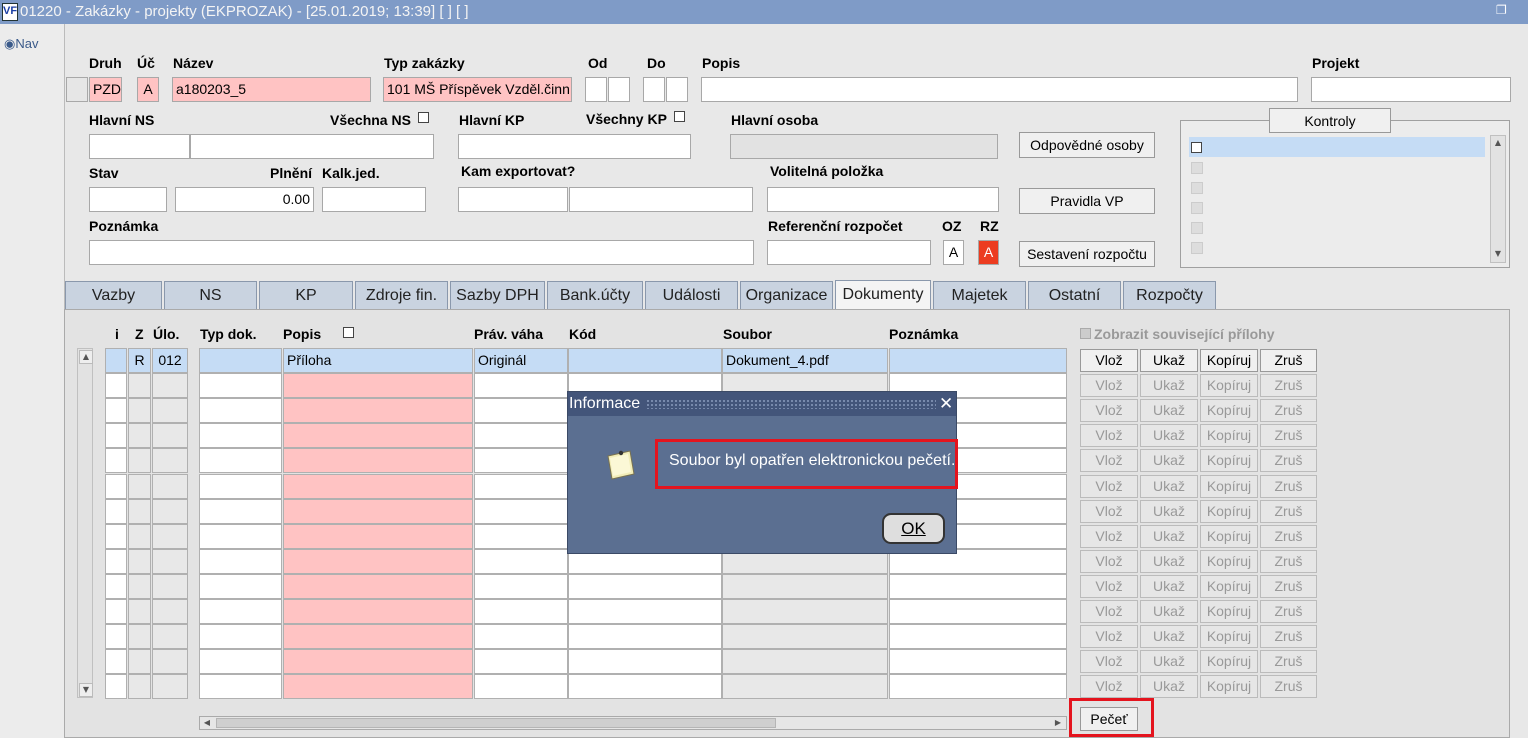 This screenshot has width=1528, height=738. What do you see at coordinates (595, 295) in the screenshot?
I see `tab-bank-ucty: Bank.účty` at bounding box center [595, 295].